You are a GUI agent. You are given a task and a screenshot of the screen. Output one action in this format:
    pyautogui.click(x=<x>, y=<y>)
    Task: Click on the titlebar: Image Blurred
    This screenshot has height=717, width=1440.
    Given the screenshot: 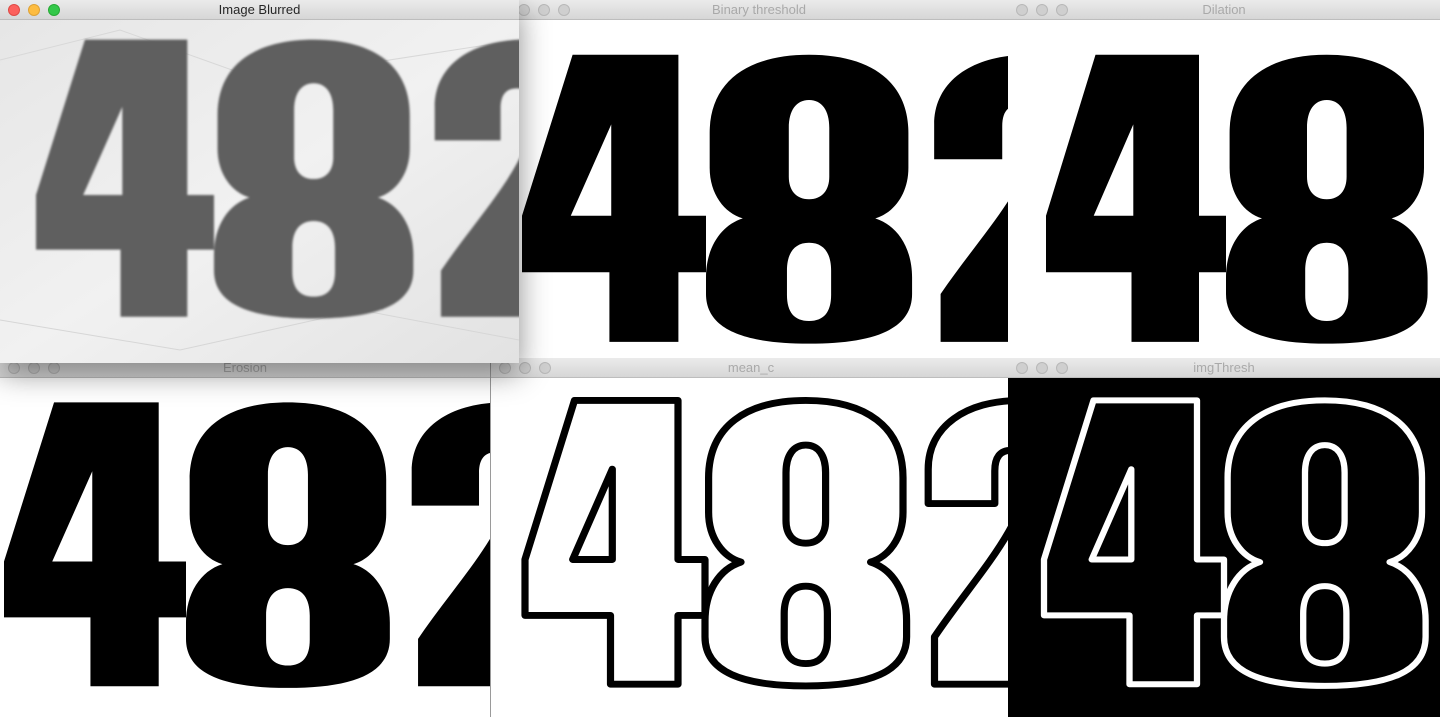 What is the action you would take?
    pyautogui.click(x=259, y=10)
    